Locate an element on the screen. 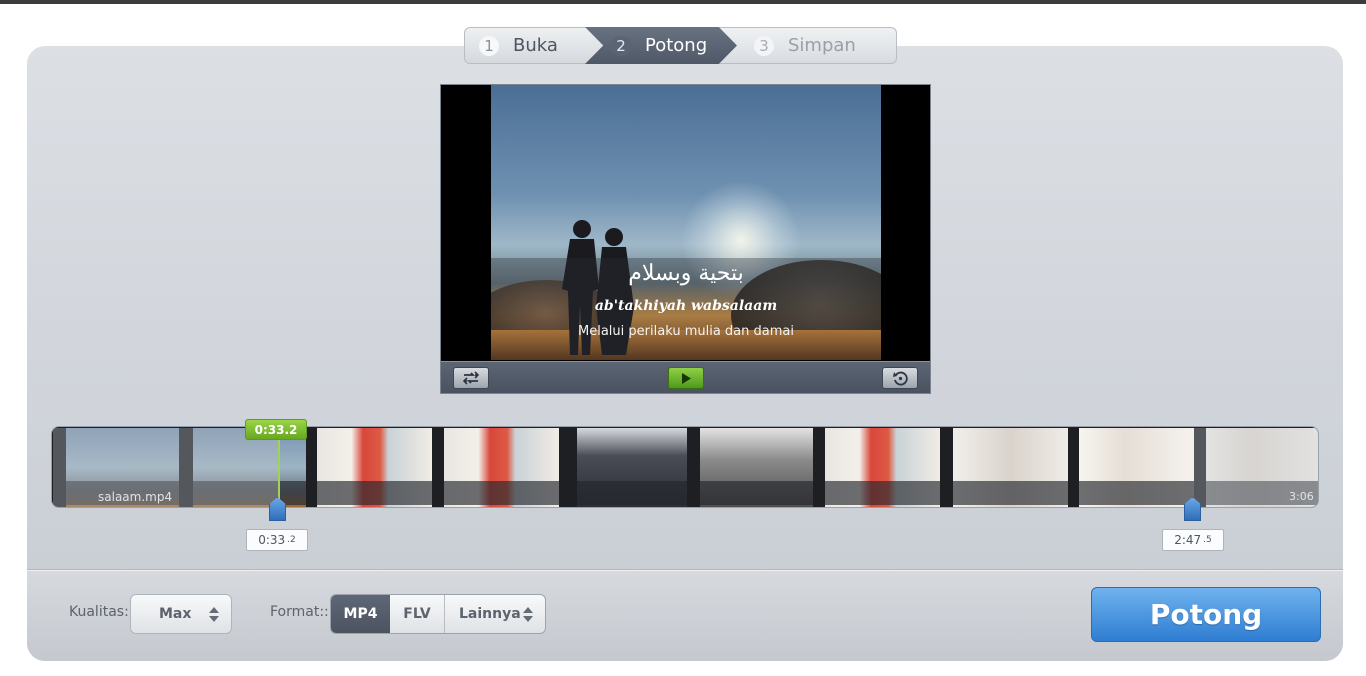 The height and width of the screenshot is (676, 1366). step-indicator: 1 Buka 3 Simpan 2 Potong is located at coordinates (680, 45).